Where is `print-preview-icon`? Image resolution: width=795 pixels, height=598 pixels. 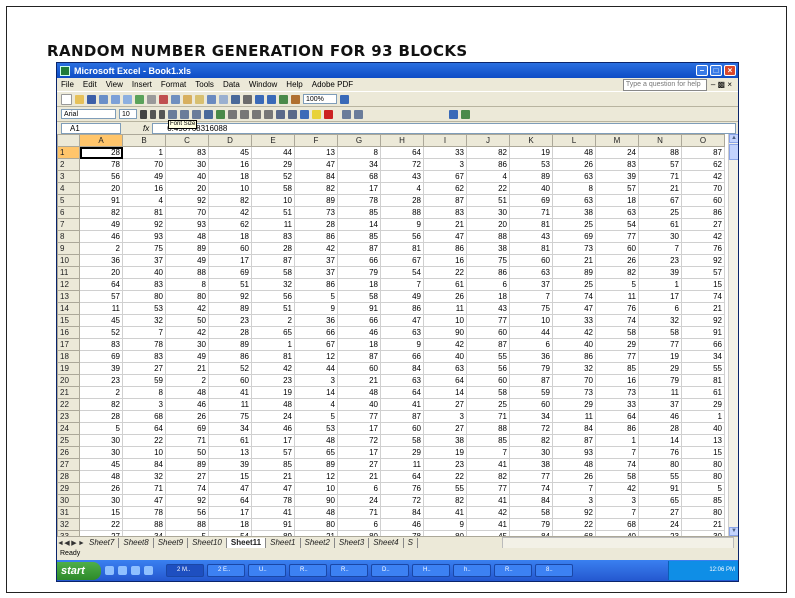
print-preview-icon is located at coordinates (127, 99).